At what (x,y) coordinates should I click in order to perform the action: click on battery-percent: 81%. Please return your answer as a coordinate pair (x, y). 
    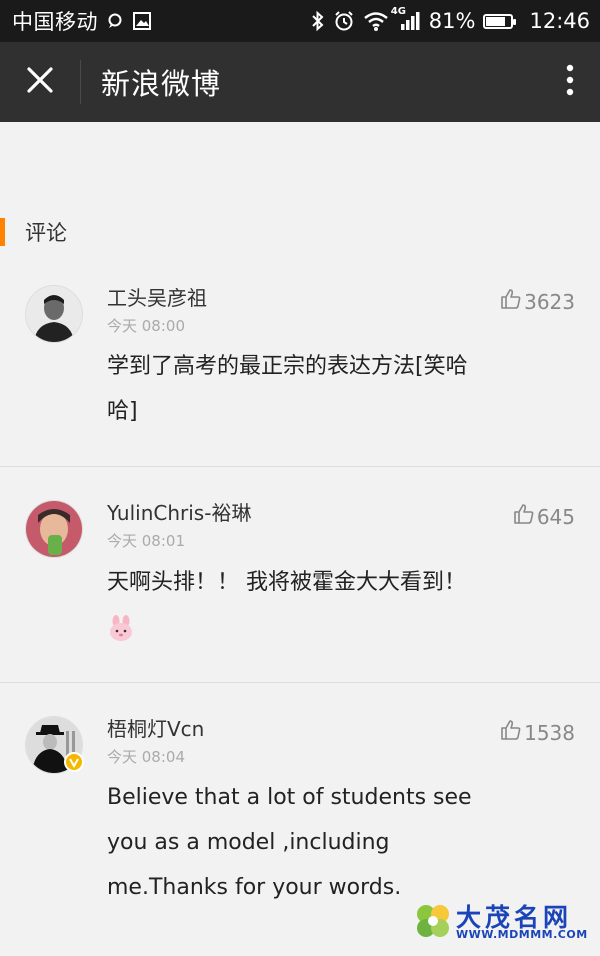
    Looking at the image, I should click on (452, 21).